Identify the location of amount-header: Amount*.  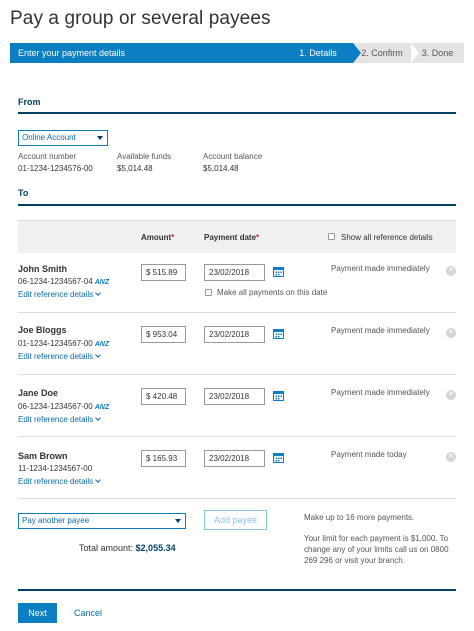
(158, 237).